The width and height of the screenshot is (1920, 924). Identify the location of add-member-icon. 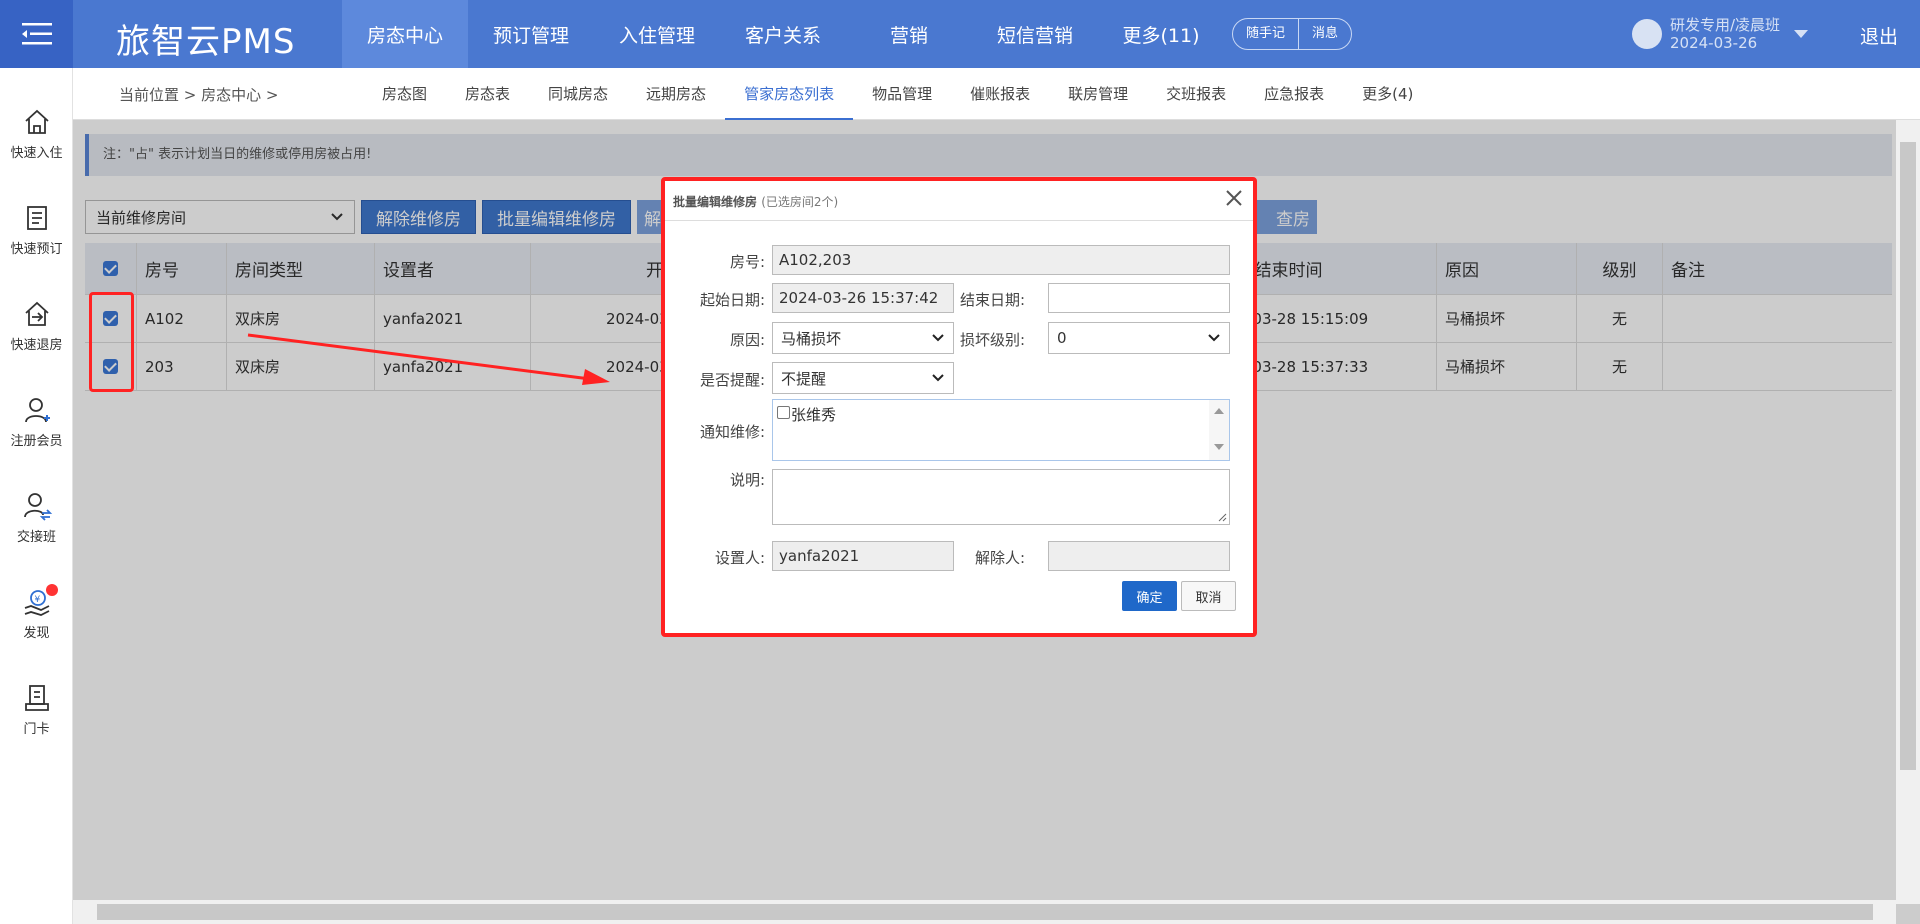
(37, 410).